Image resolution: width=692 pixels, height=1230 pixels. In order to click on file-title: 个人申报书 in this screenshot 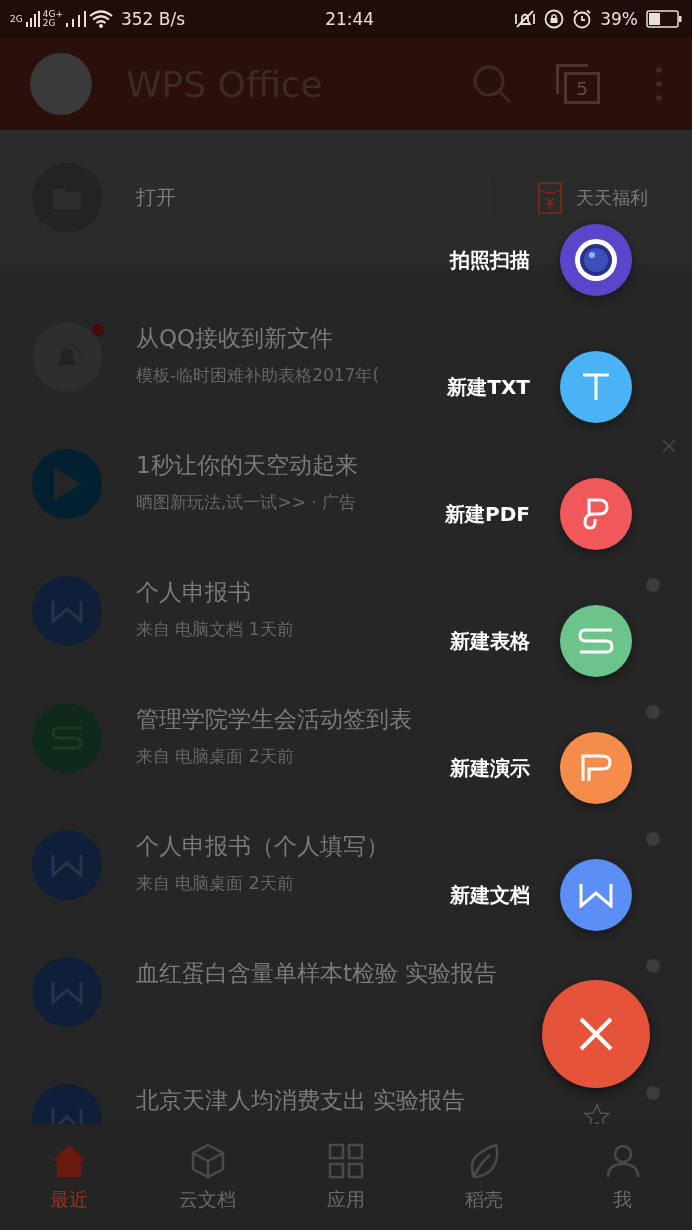, I will do `click(194, 592)`.